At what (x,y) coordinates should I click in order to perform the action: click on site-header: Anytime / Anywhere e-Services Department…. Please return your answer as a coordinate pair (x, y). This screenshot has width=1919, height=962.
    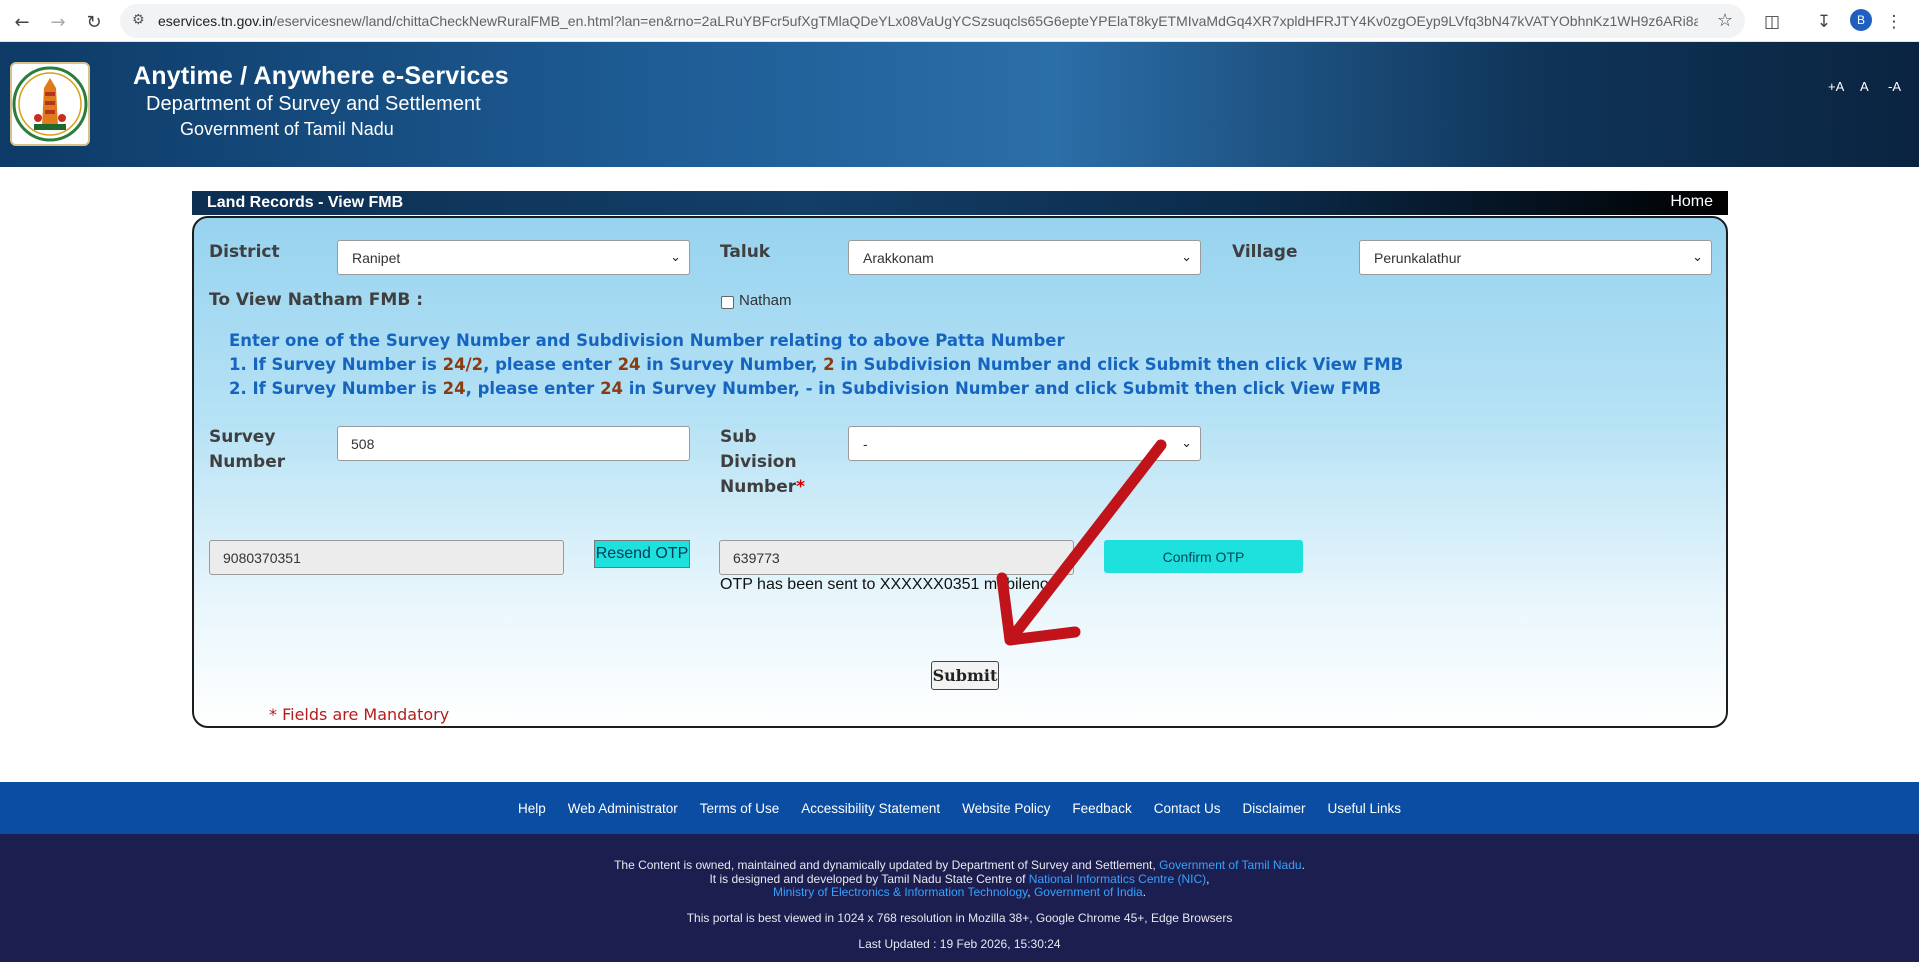
    Looking at the image, I should click on (959, 104).